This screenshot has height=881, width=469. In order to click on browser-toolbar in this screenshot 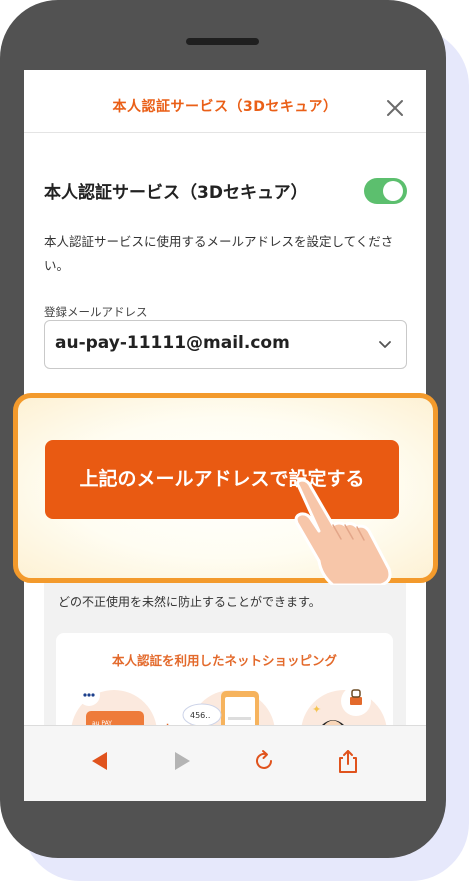, I will do `click(225, 763)`.